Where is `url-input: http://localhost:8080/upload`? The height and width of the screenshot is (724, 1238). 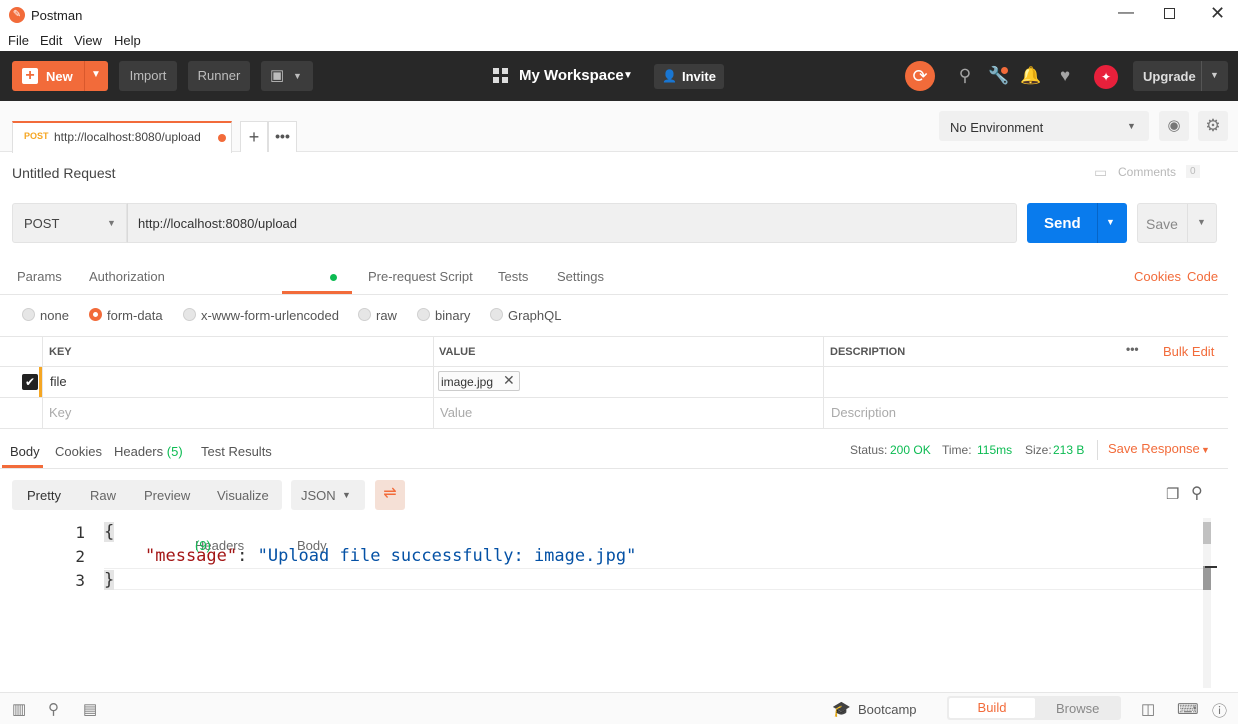
url-input: http://localhost:8080/upload is located at coordinates (572, 223).